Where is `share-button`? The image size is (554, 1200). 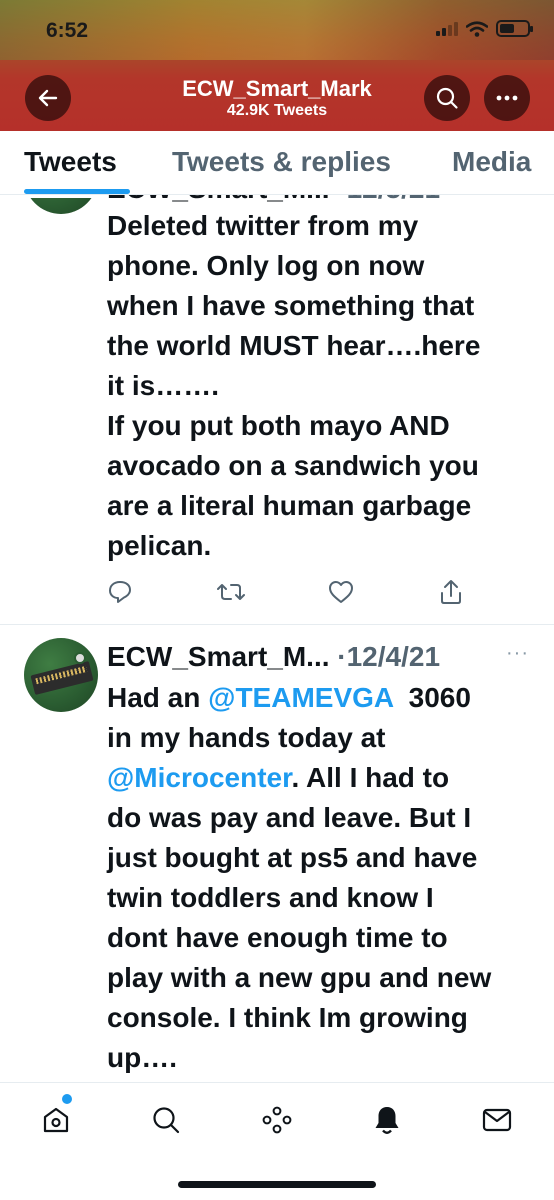 share-button is located at coordinates (451, 592).